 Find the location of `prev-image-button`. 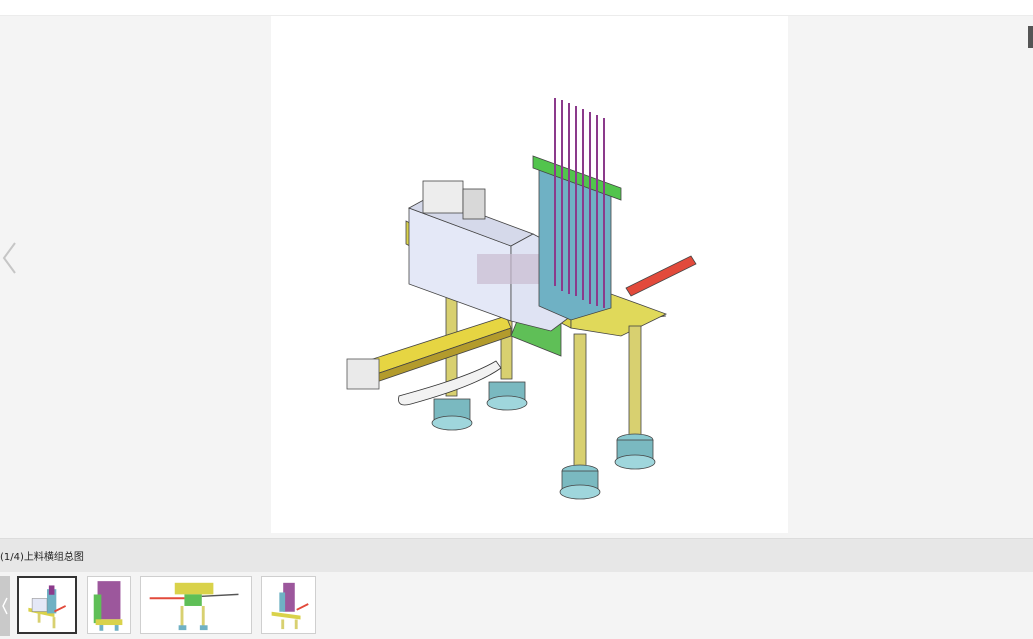

prev-image-button is located at coordinates (11, 258).